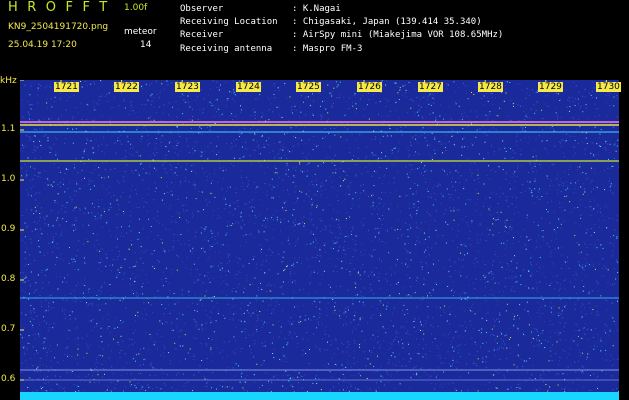  Describe the element at coordinates (8, 129) in the screenshot. I see `y-tick-label: 1.1` at that location.